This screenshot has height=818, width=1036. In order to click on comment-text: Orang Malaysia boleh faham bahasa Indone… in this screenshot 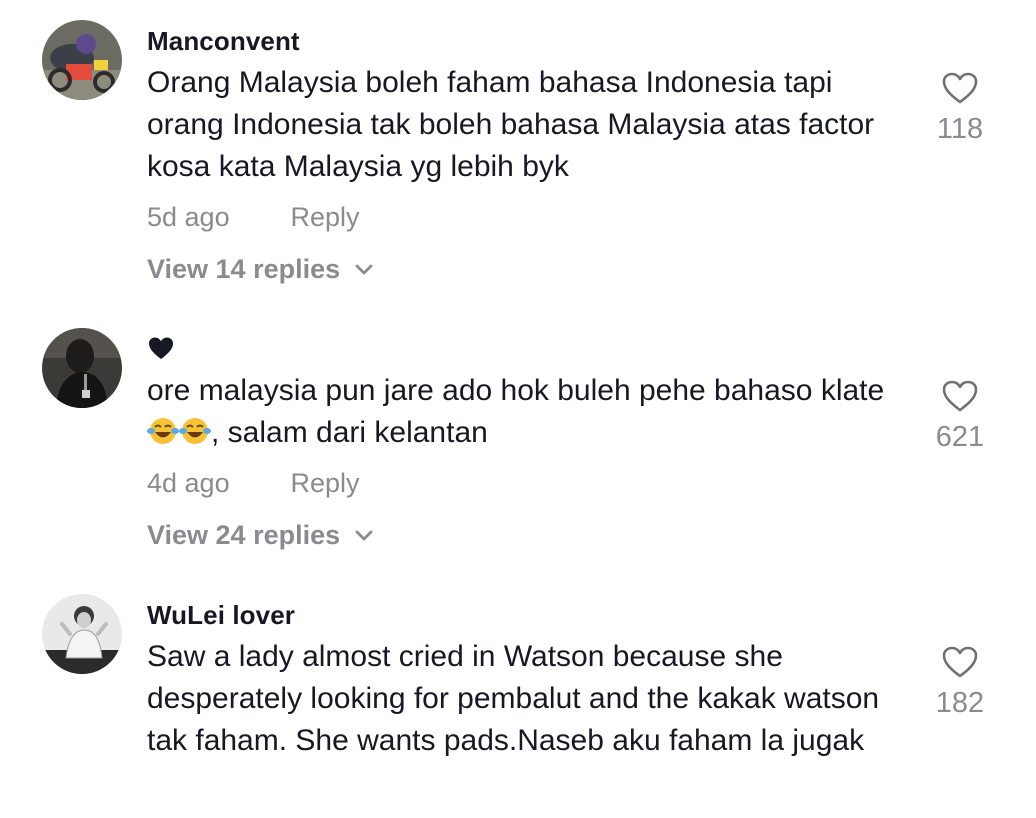, I will do `click(511, 124)`.